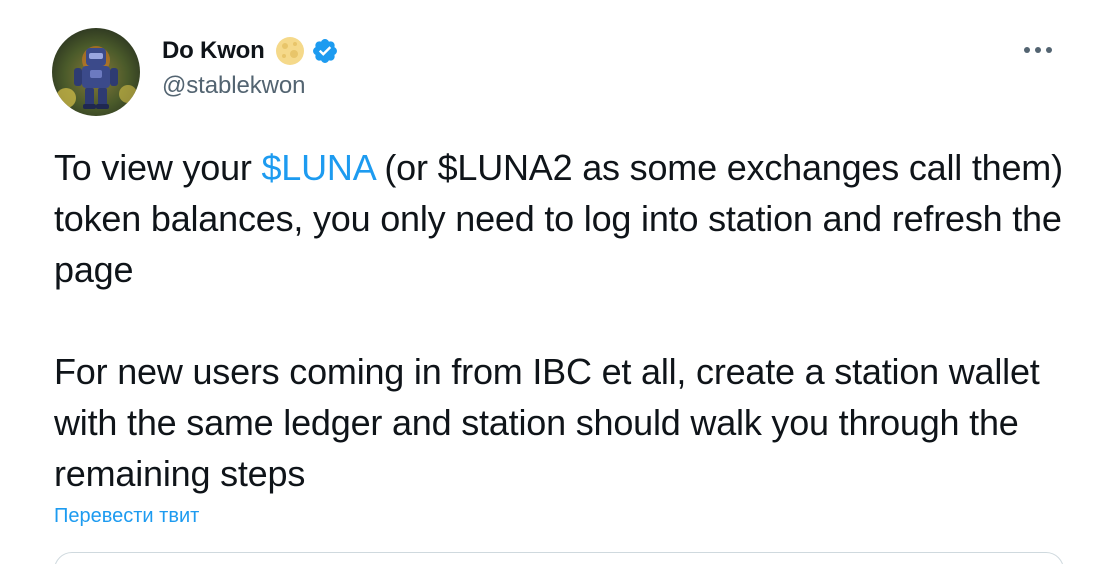  I want to click on more-options-button, so click(1038, 50).